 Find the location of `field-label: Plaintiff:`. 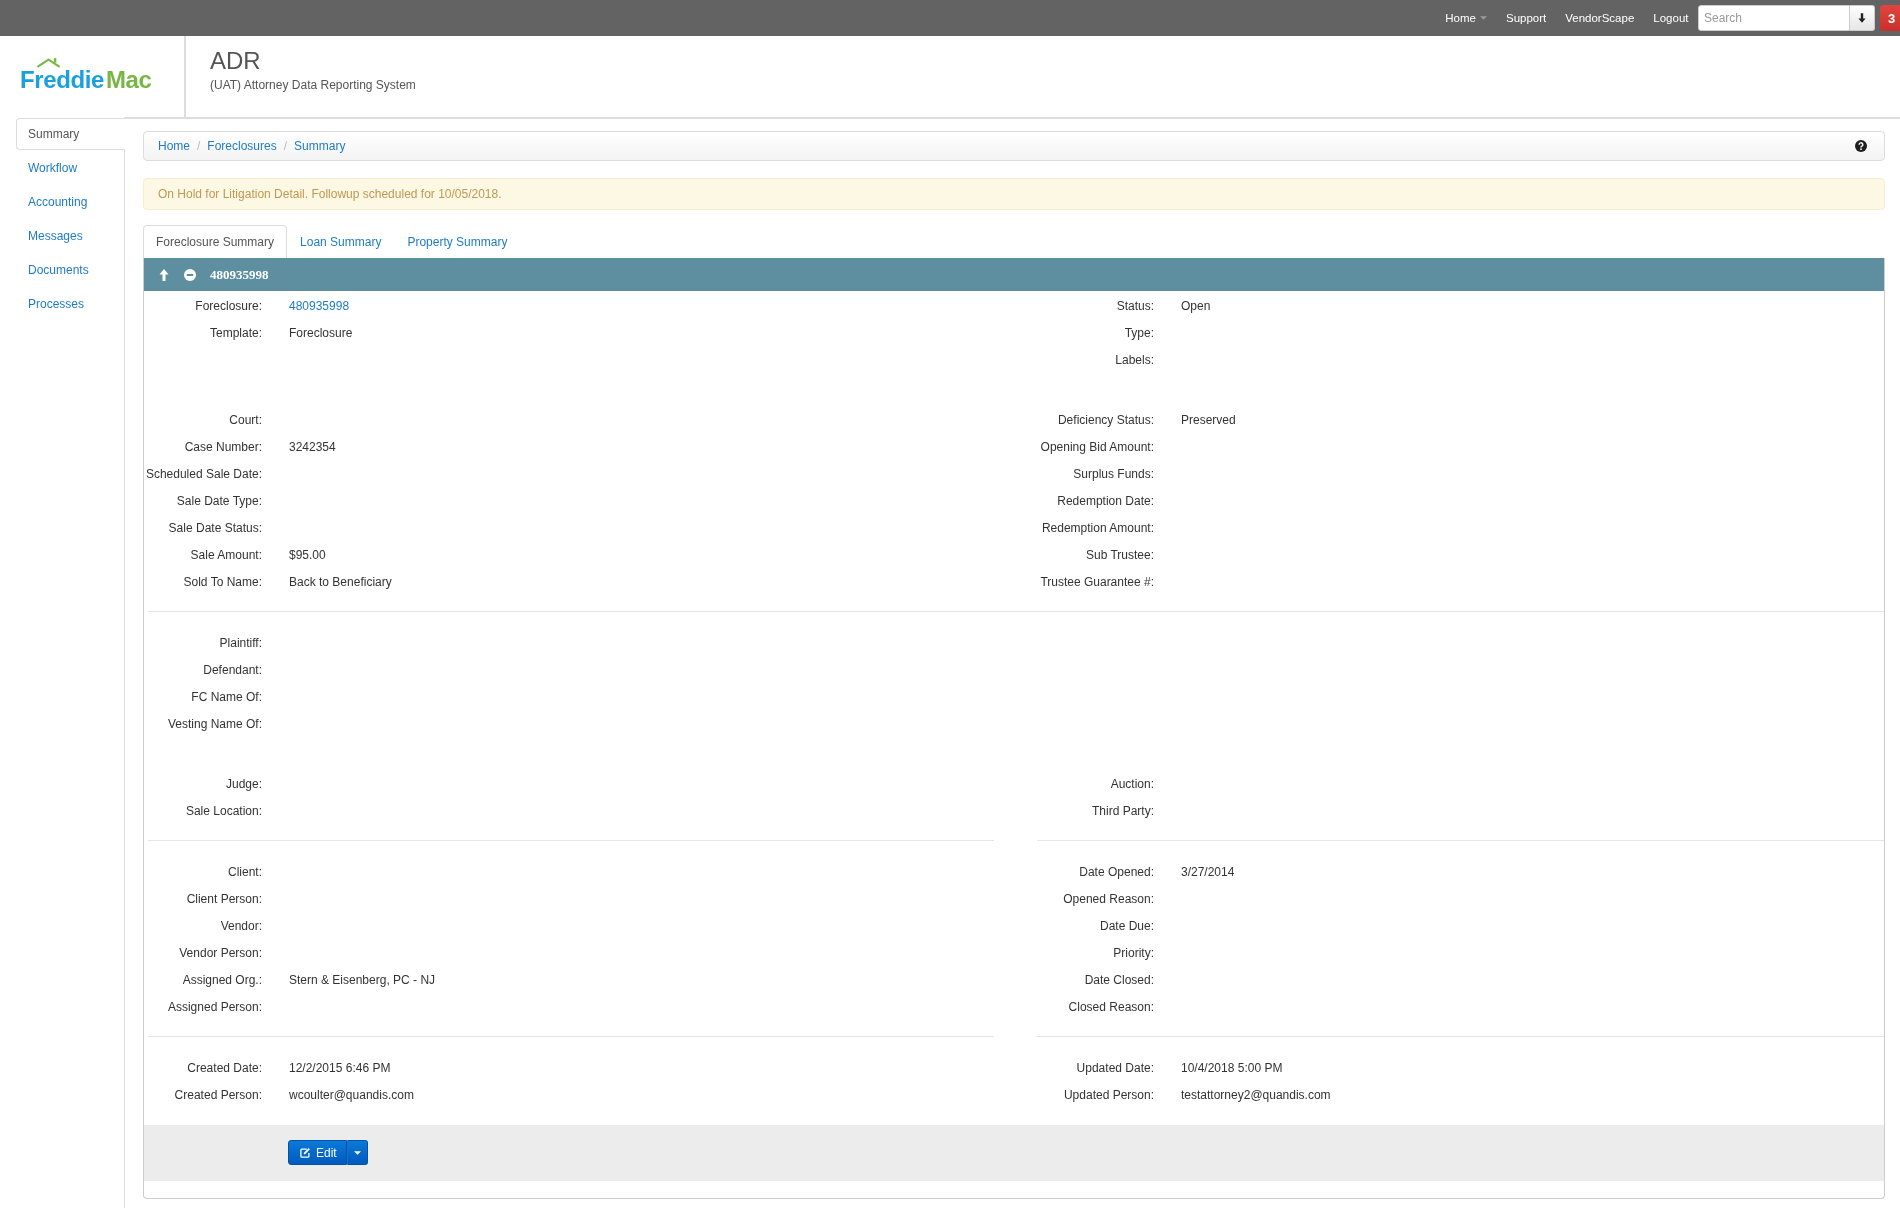

field-label: Plaintiff: is located at coordinates (240, 642).